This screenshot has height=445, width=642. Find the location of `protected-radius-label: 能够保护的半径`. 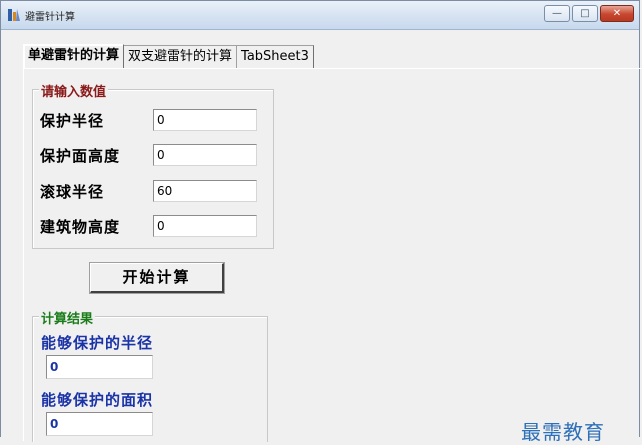

protected-radius-label: 能够保护的半径 is located at coordinates (97, 343).